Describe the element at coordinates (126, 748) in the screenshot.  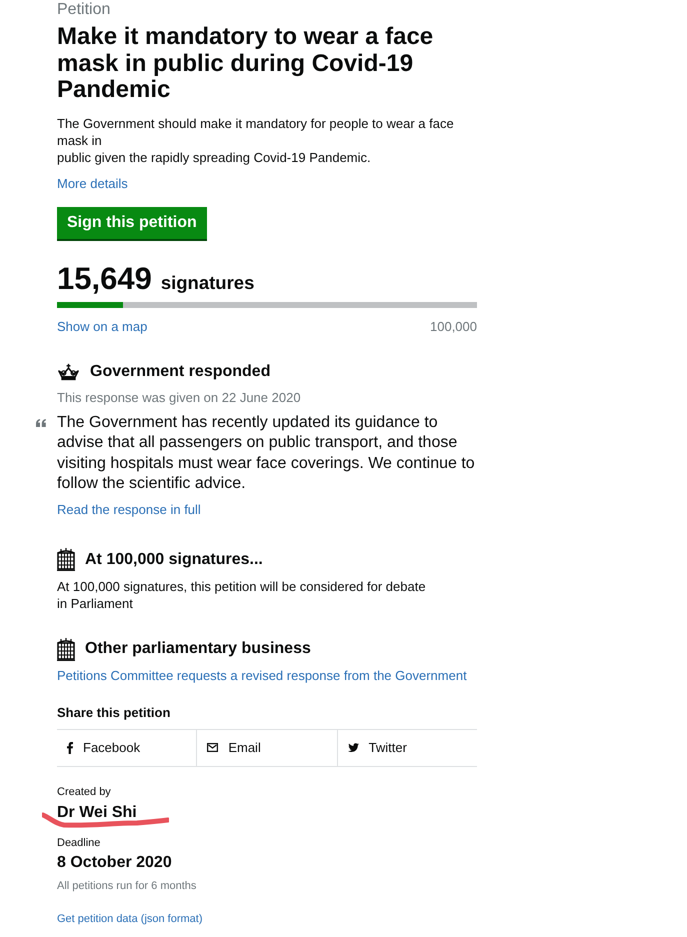
I see `share-link: Facebook` at that location.